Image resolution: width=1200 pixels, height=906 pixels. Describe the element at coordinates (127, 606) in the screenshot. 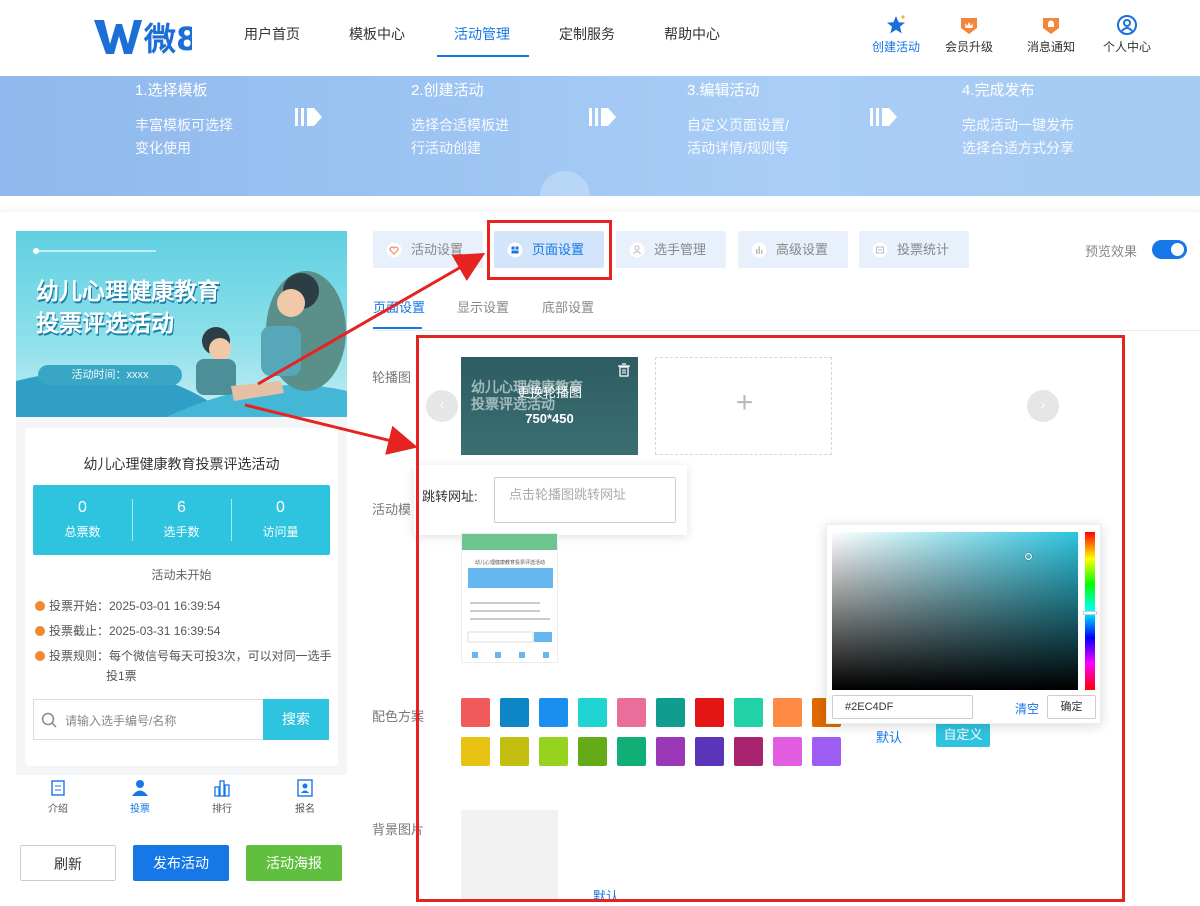

I see `vote-start-time: 投票开始：2025-03-01 16:39:54` at that location.